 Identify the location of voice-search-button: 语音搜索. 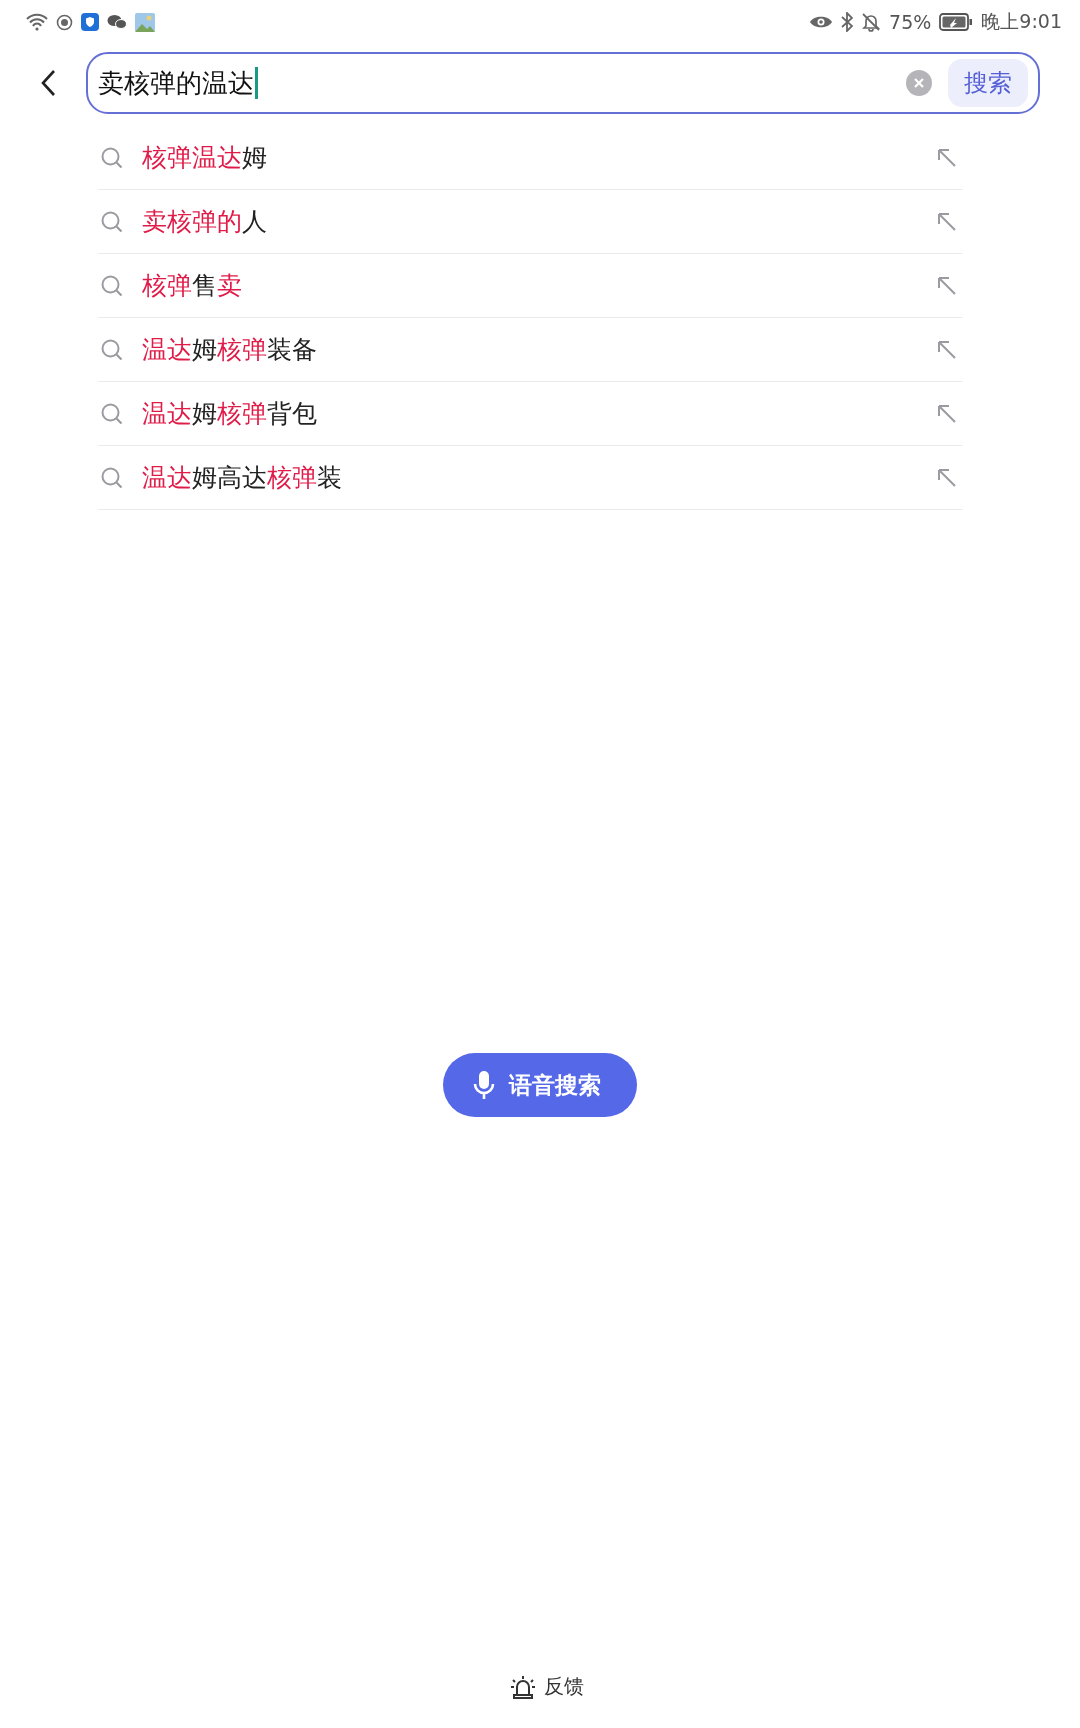
(540, 1085).